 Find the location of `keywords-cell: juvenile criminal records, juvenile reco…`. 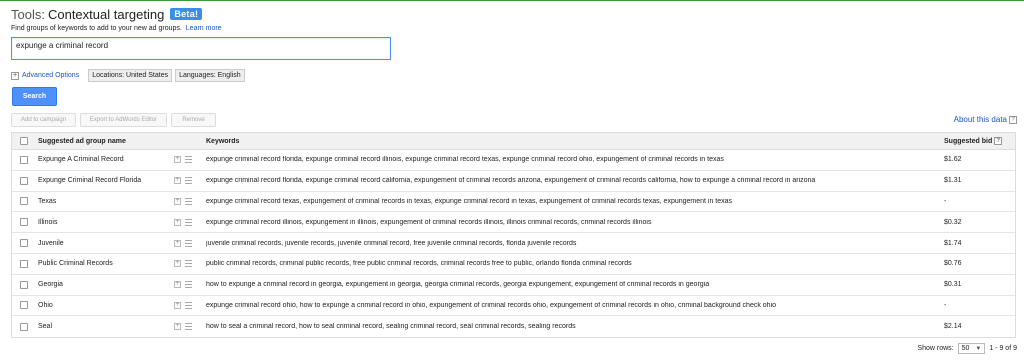

keywords-cell: juvenile criminal records, juvenile reco… is located at coordinates (391, 243).